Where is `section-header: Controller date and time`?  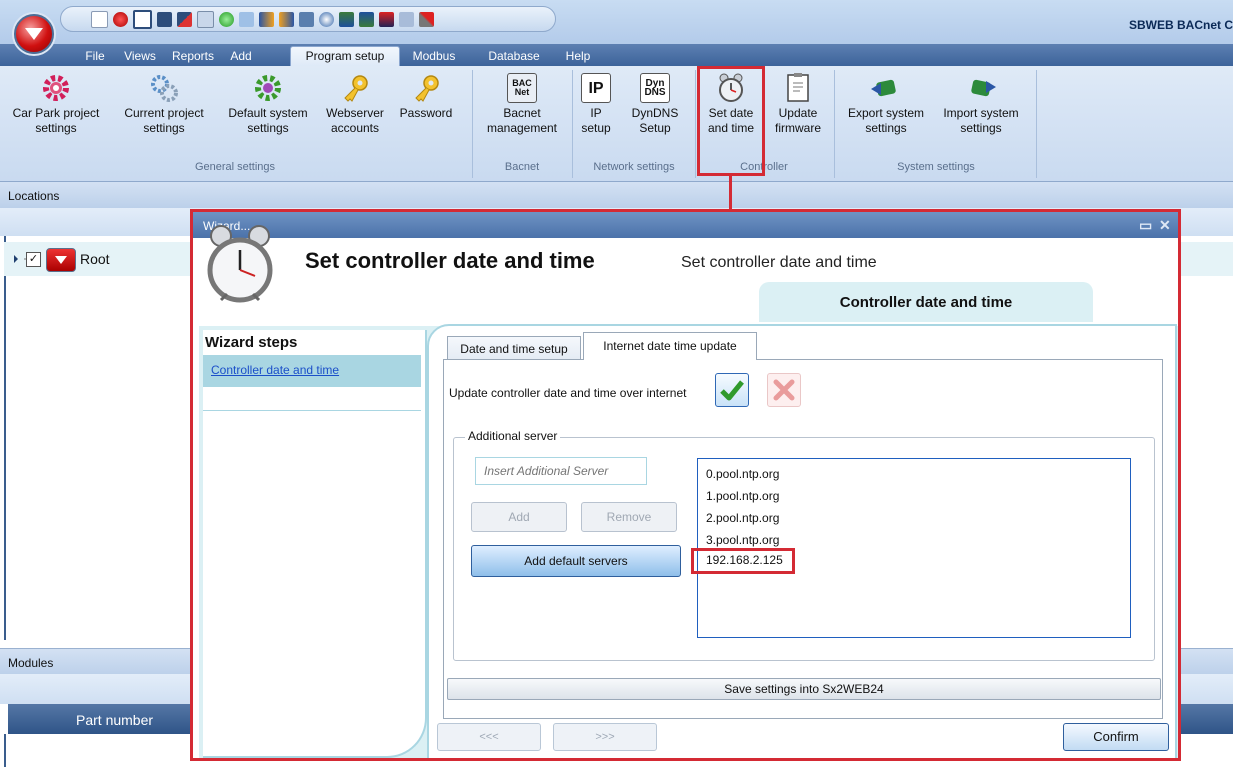 section-header: Controller date and time is located at coordinates (926, 302).